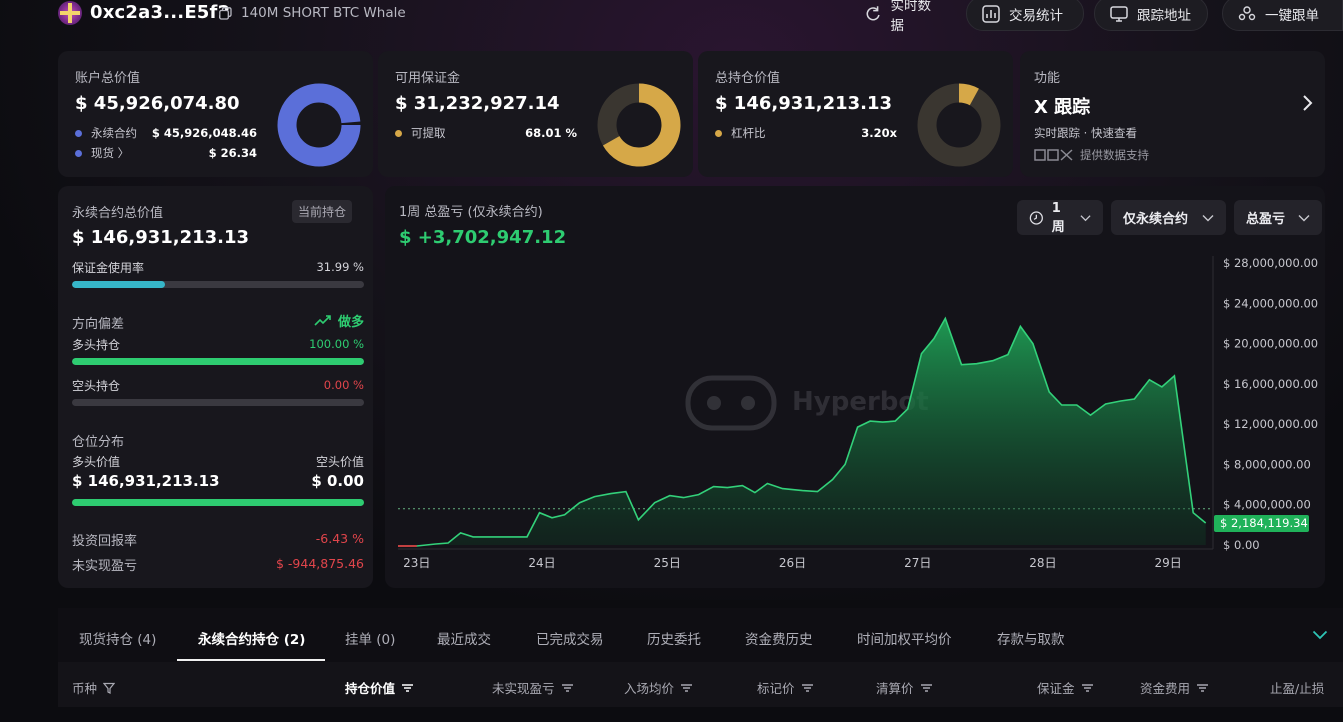 The height and width of the screenshot is (722, 1343). Describe the element at coordinates (779, 638) in the screenshot. I see `tab-funding-history: 资金费历史` at that location.